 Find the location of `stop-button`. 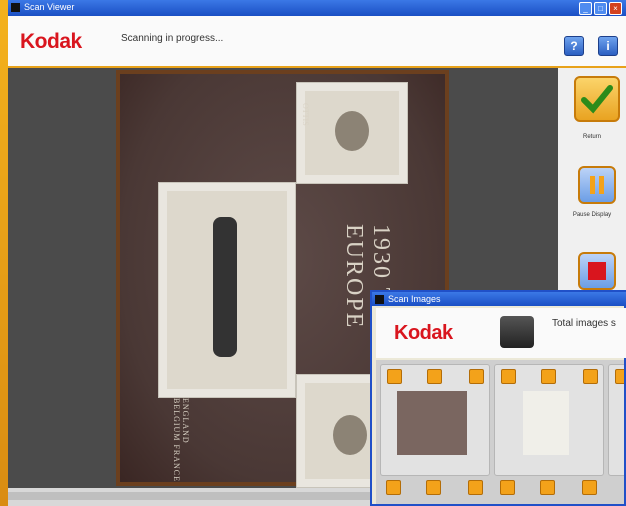

stop-button is located at coordinates (597, 271).